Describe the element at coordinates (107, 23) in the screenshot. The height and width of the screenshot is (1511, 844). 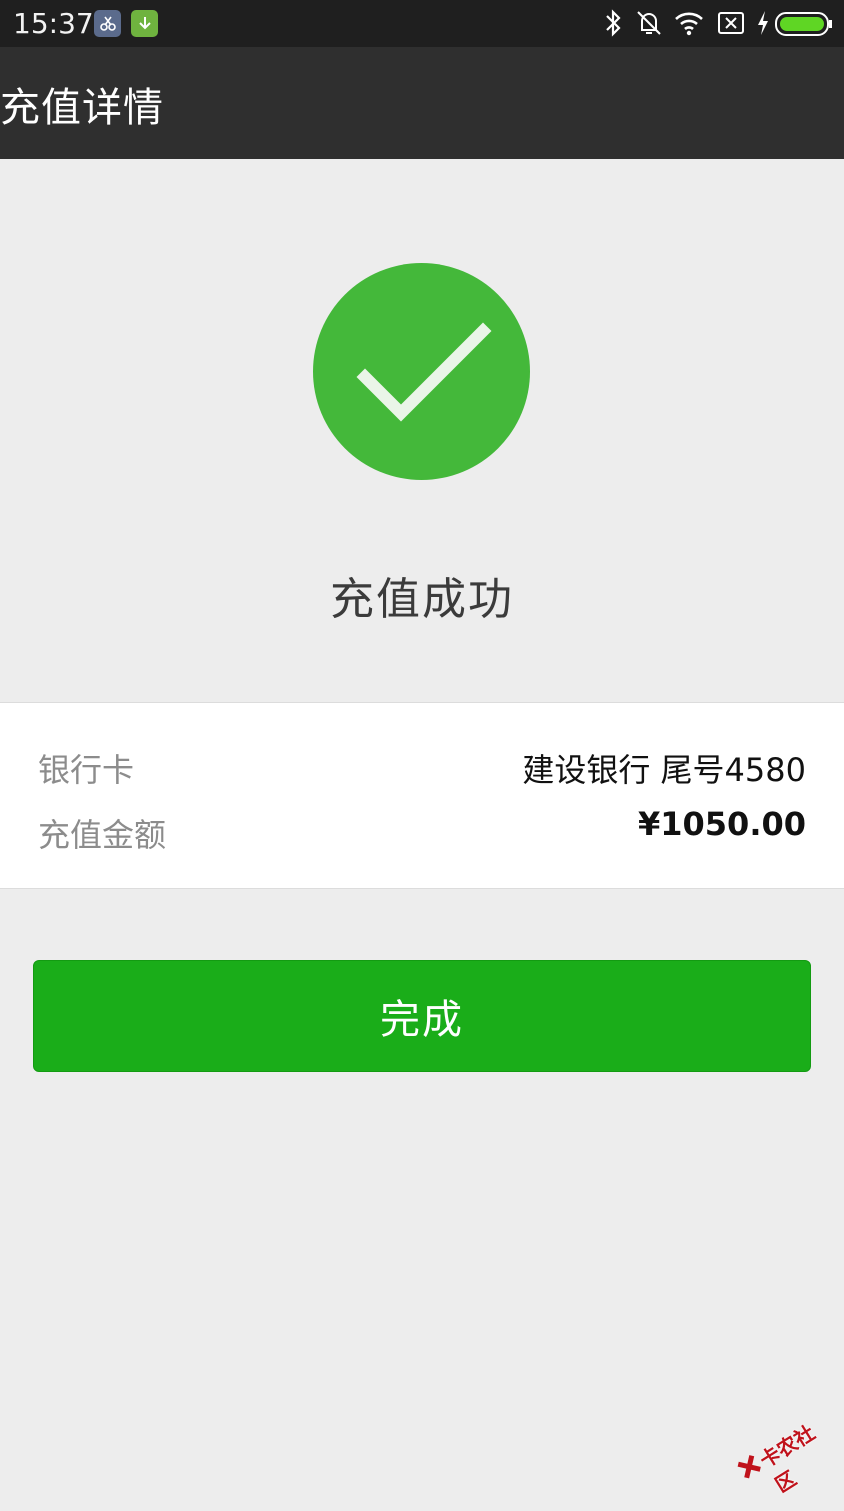
I see `scissors-app-icon` at that location.